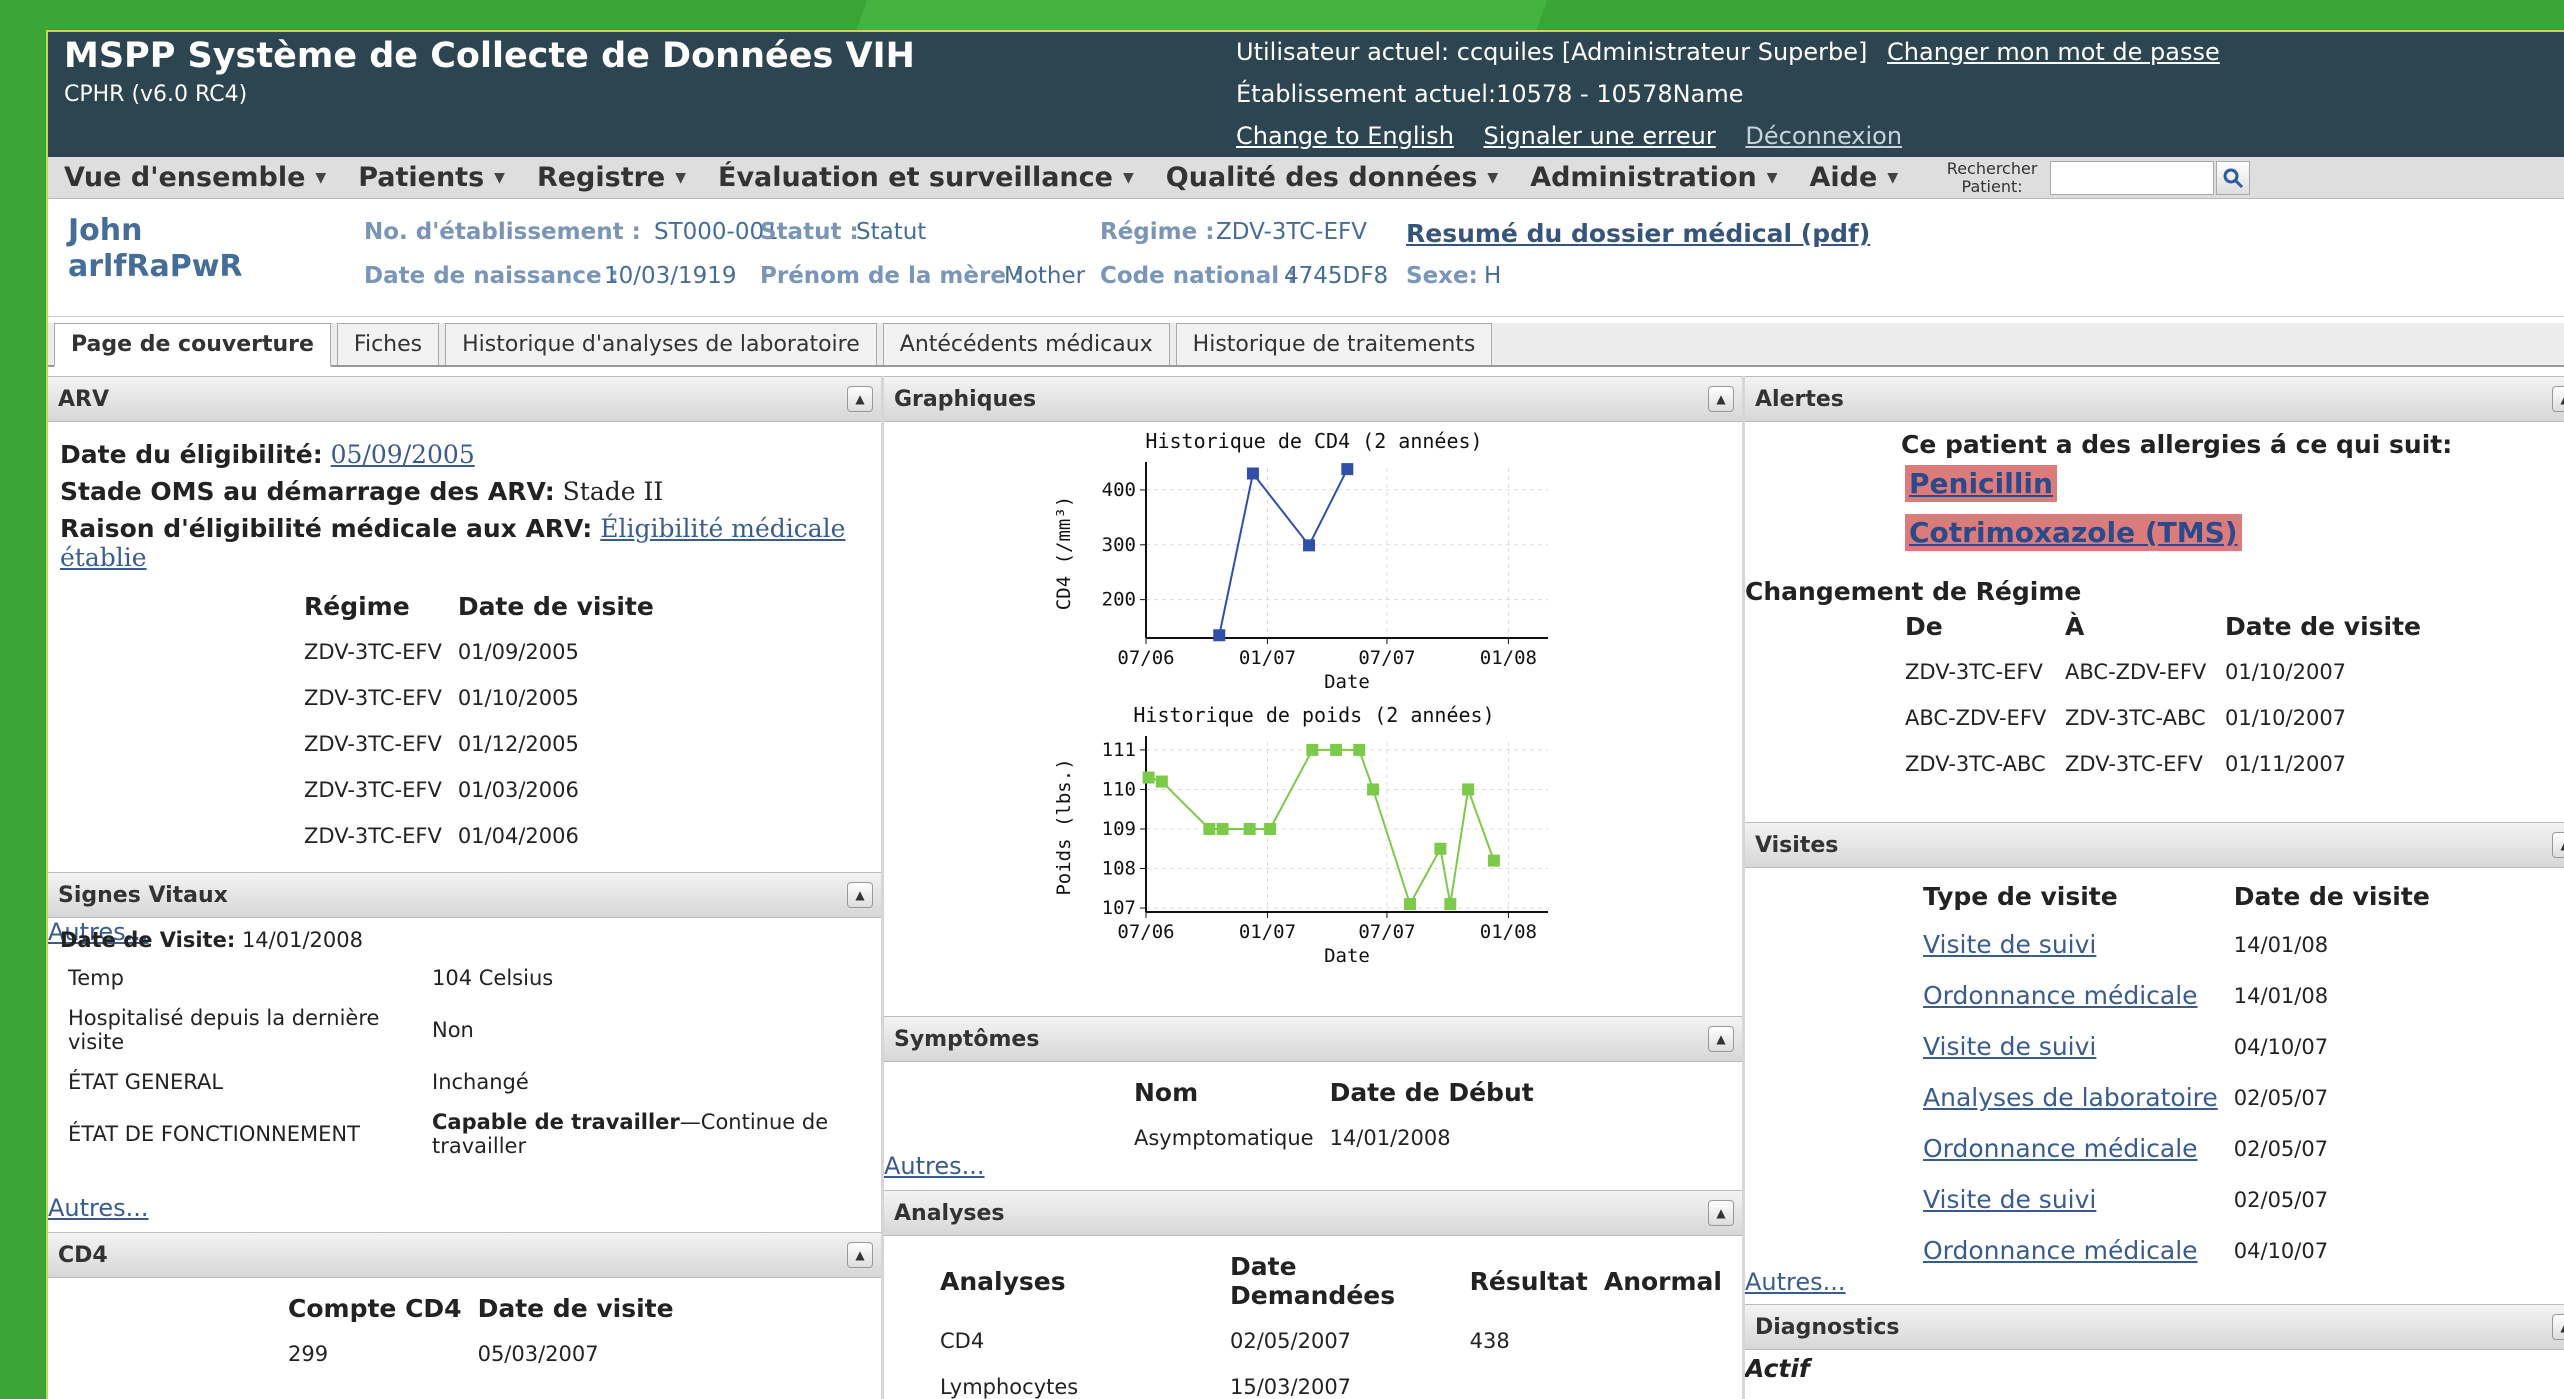  What do you see at coordinates (1119, 869) in the screenshot?
I see `y-tick-label: 108` at bounding box center [1119, 869].